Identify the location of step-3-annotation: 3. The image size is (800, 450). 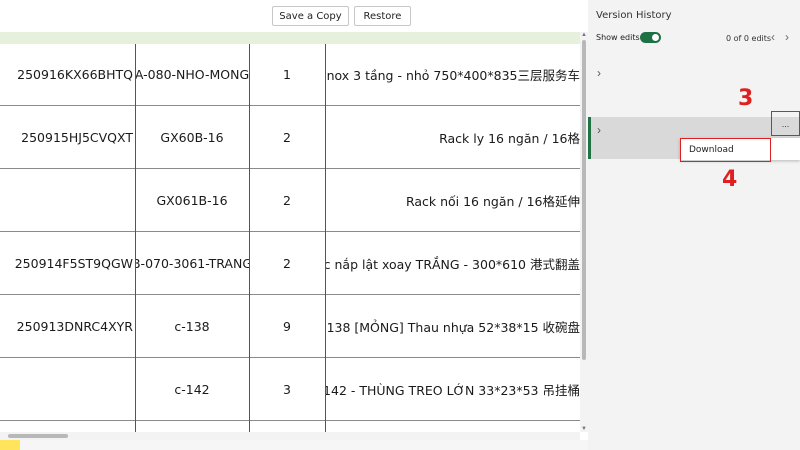
(746, 98).